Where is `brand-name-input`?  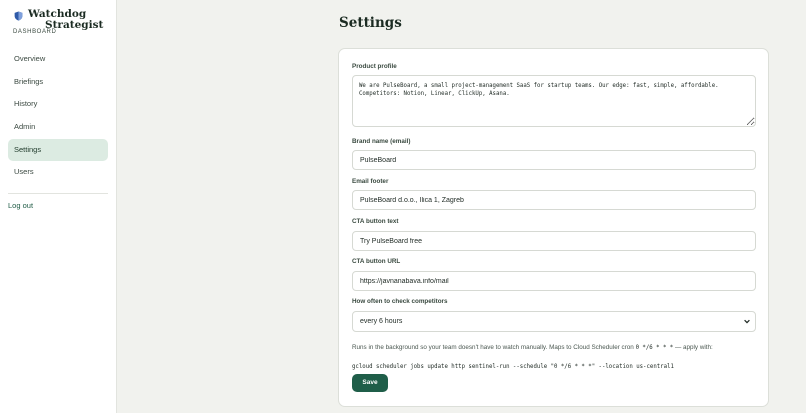 brand-name-input is located at coordinates (554, 160).